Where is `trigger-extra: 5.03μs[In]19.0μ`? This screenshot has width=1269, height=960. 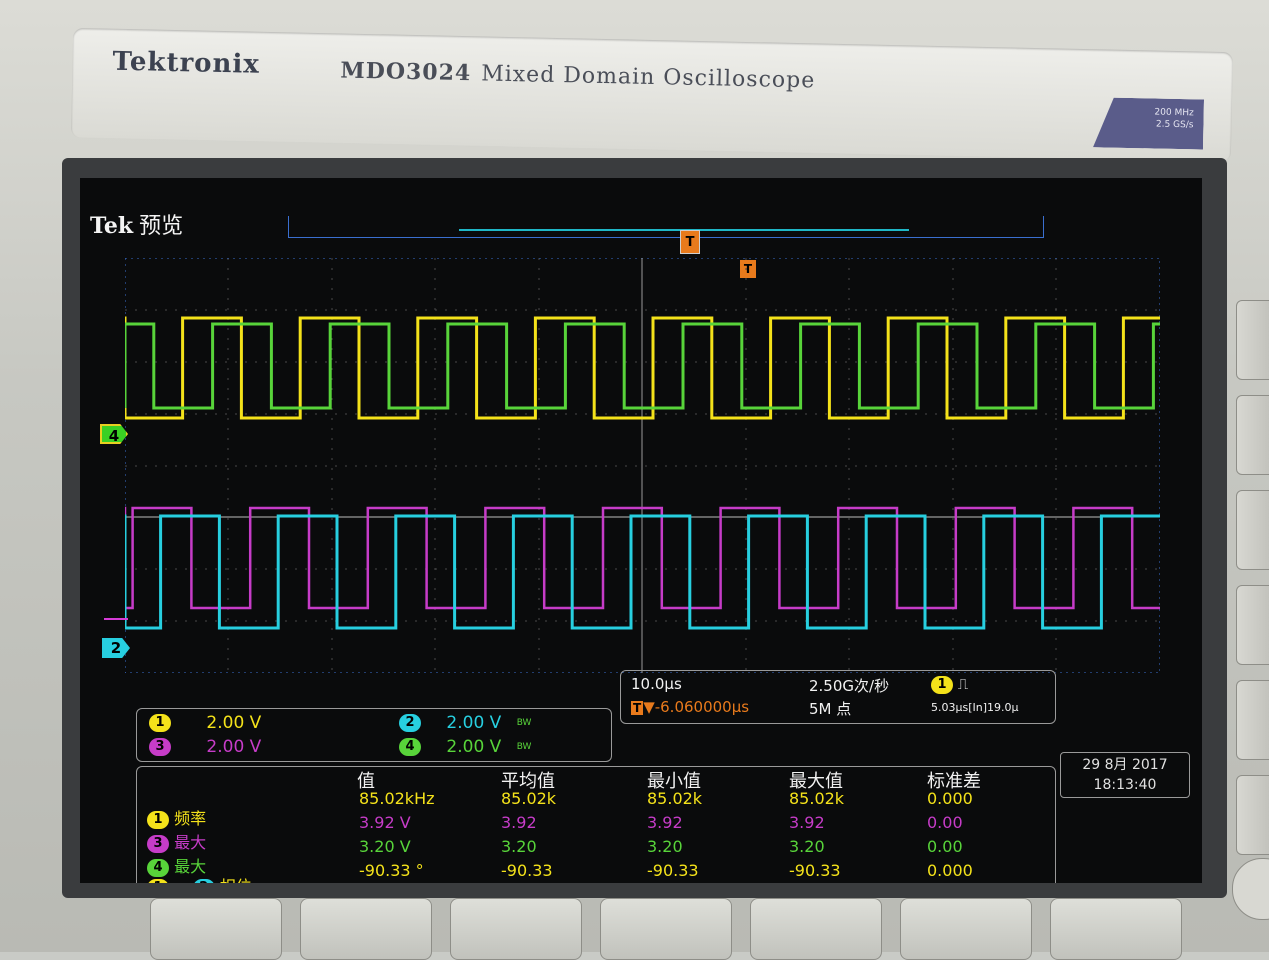
trigger-extra: 5.03μs[In]19.0μ is located at coordinates (975, 707).